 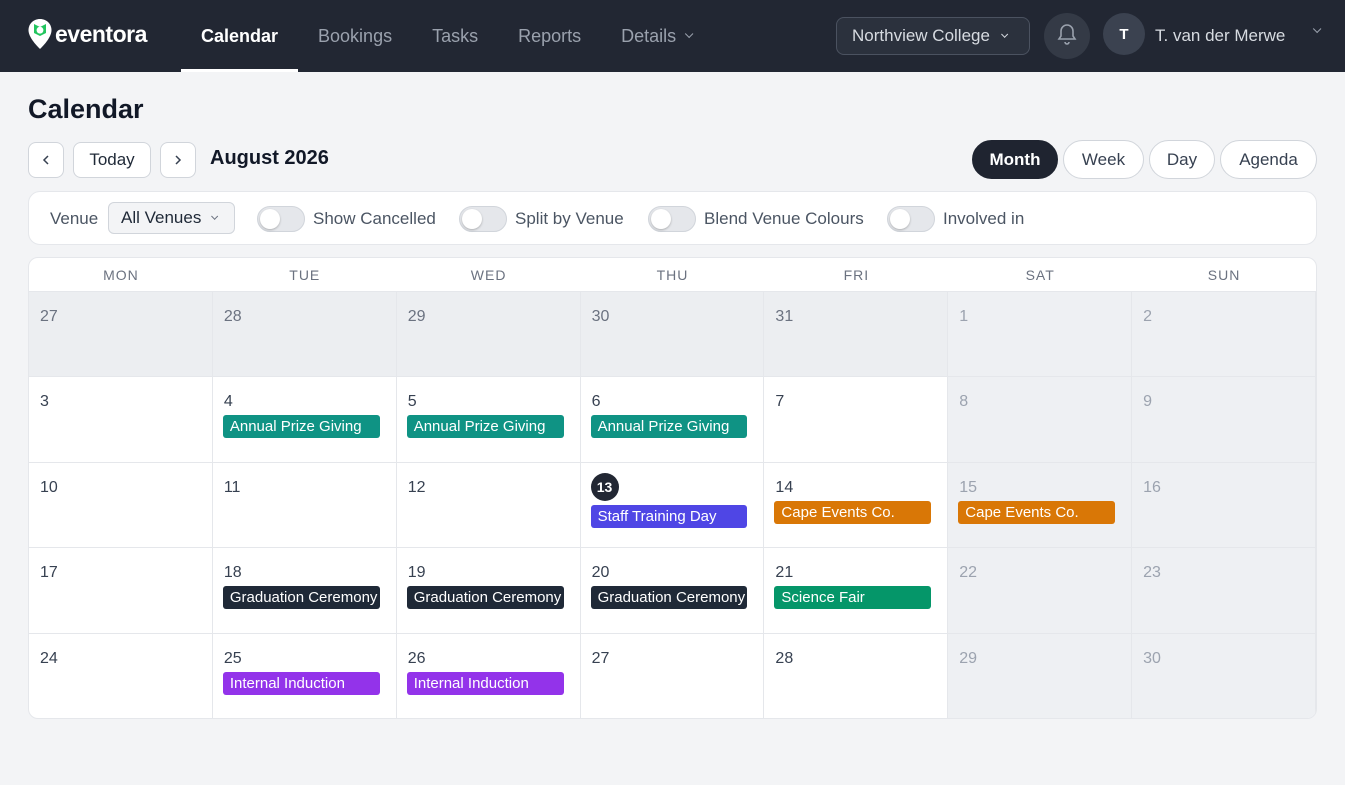 What do you see at coordinates (74, 218) in the screenshot?
I see `venue-label: Venue` at bounding box center [74, 218].